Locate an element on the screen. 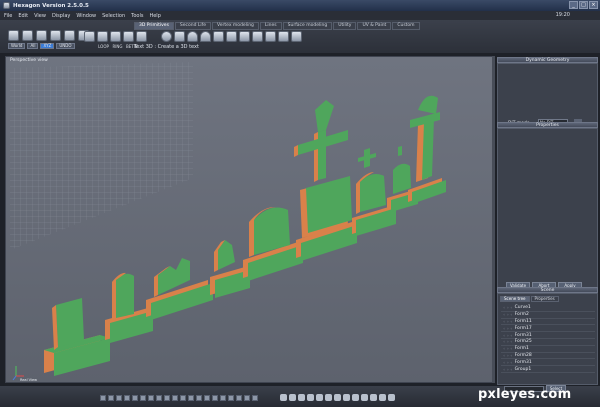 Image resolution: width=600 pixels, height=407 pixels. scale-icon is located at coordinates (55, 35).